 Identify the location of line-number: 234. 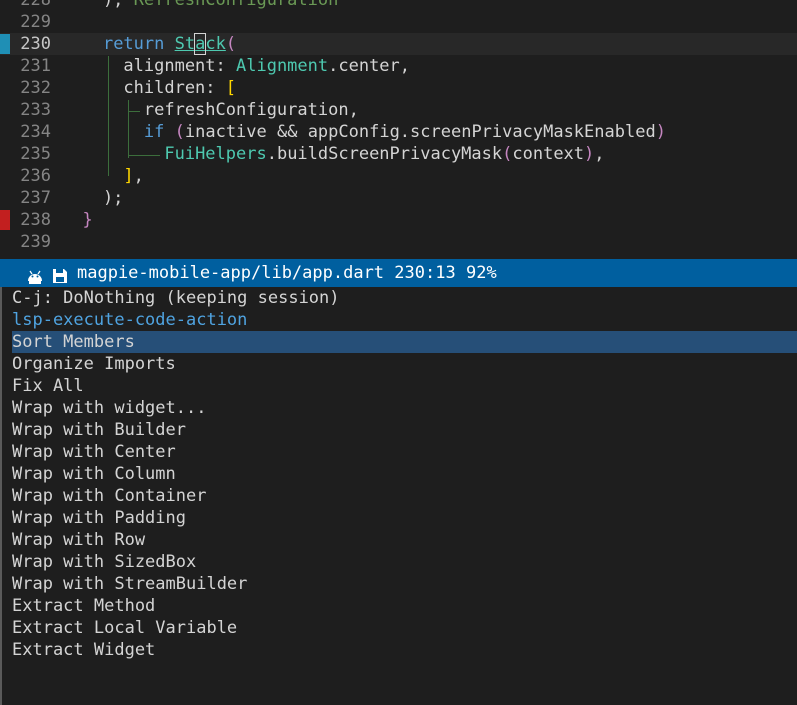
(35, 132).